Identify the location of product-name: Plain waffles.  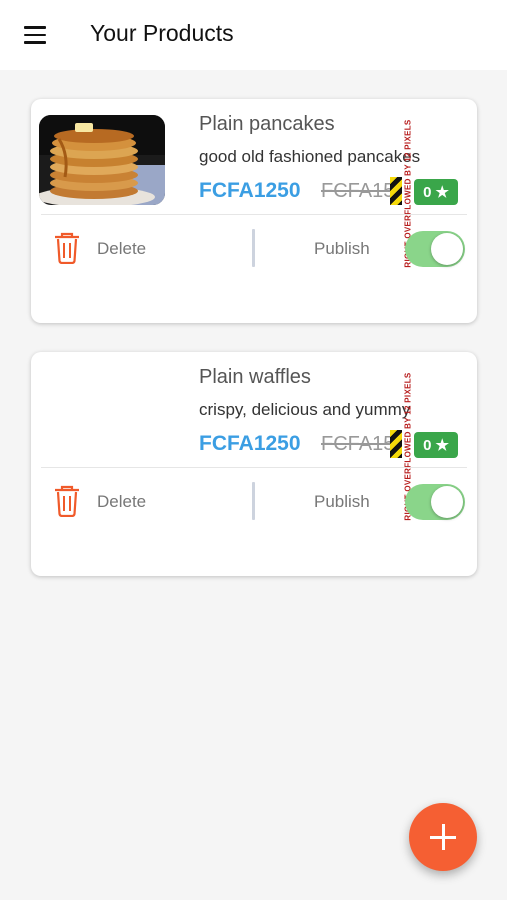
(255, 377).